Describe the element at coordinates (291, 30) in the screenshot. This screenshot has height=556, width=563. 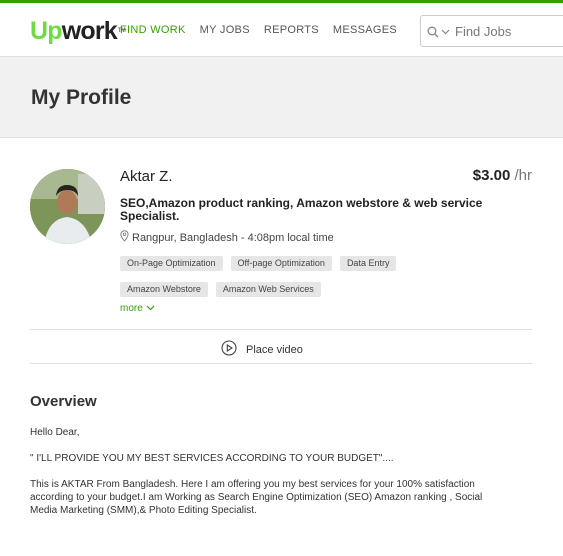
I see `nav-reports: REPORTS` at that location.